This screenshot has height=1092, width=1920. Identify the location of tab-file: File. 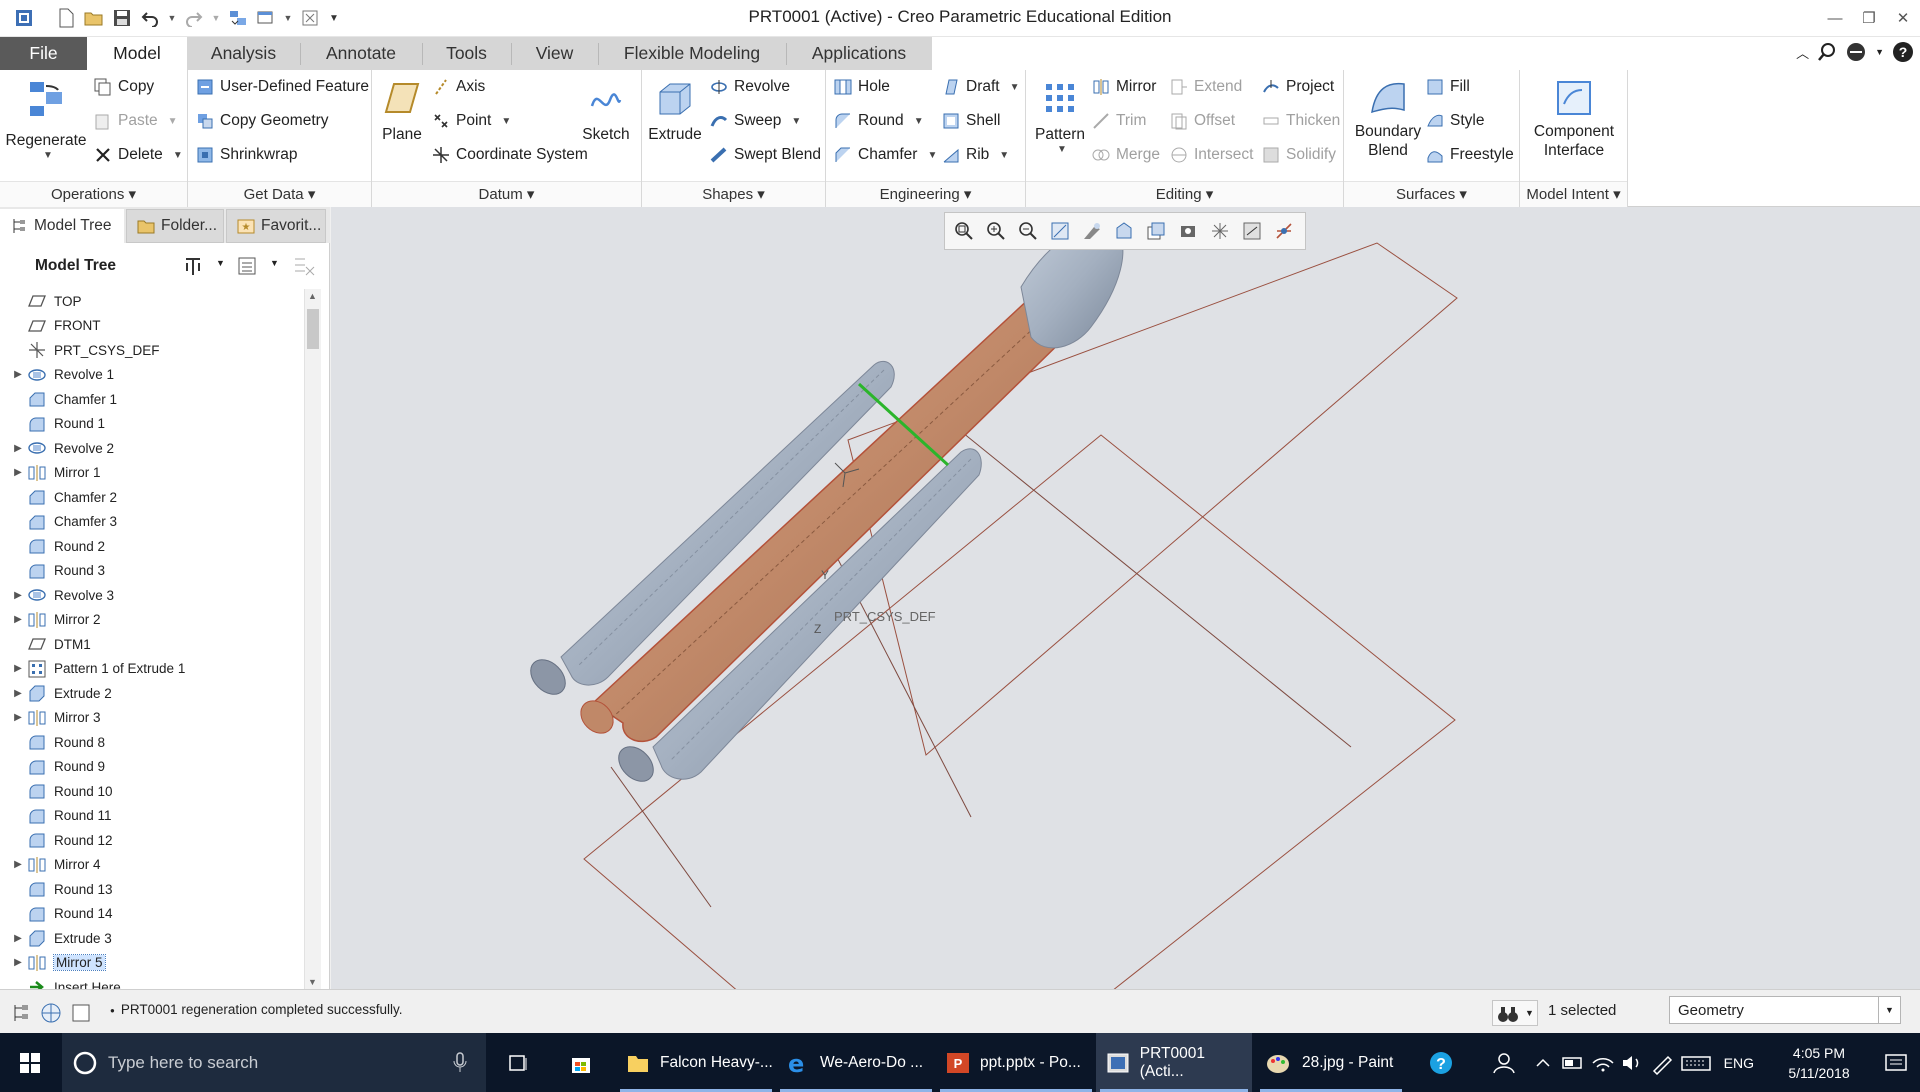
(43, 53).